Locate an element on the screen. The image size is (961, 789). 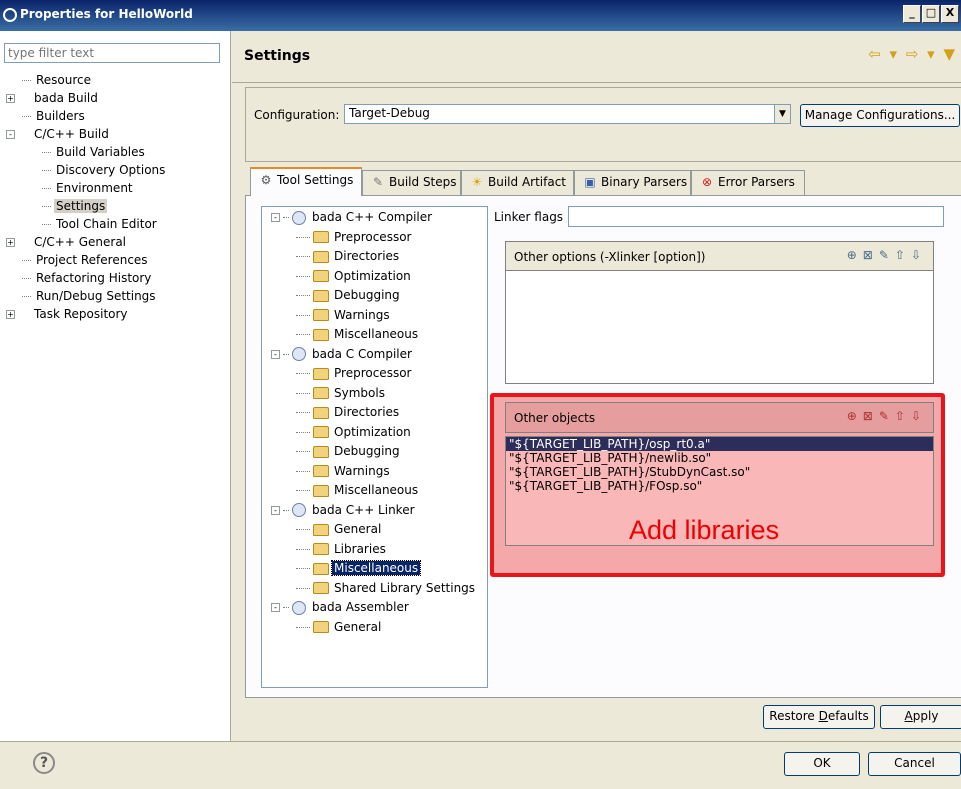
list-item: "${TARGET_LIB_PATH}/osp_rt0.a" is located at coordinates (719, 444).